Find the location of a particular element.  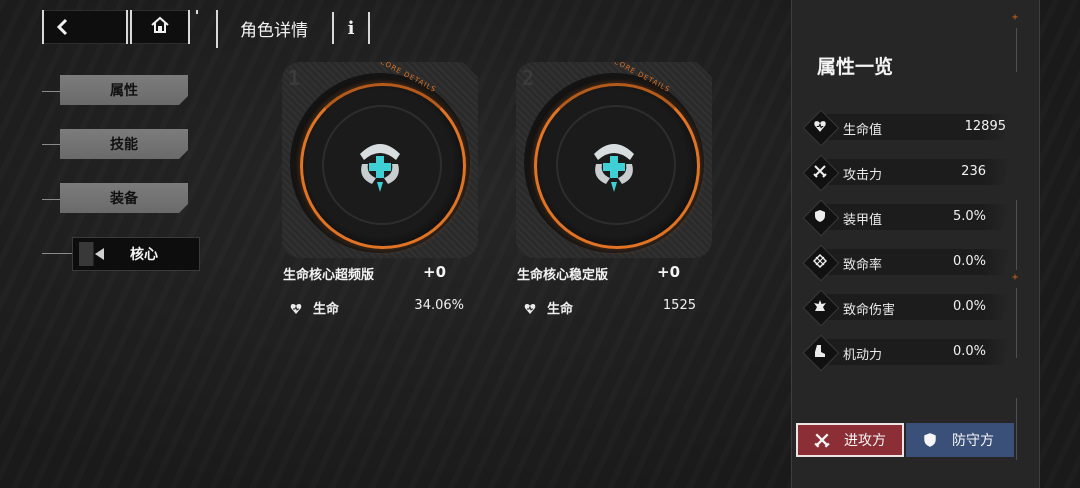

tab-core: 核心 is located at coordinates (136, 254).